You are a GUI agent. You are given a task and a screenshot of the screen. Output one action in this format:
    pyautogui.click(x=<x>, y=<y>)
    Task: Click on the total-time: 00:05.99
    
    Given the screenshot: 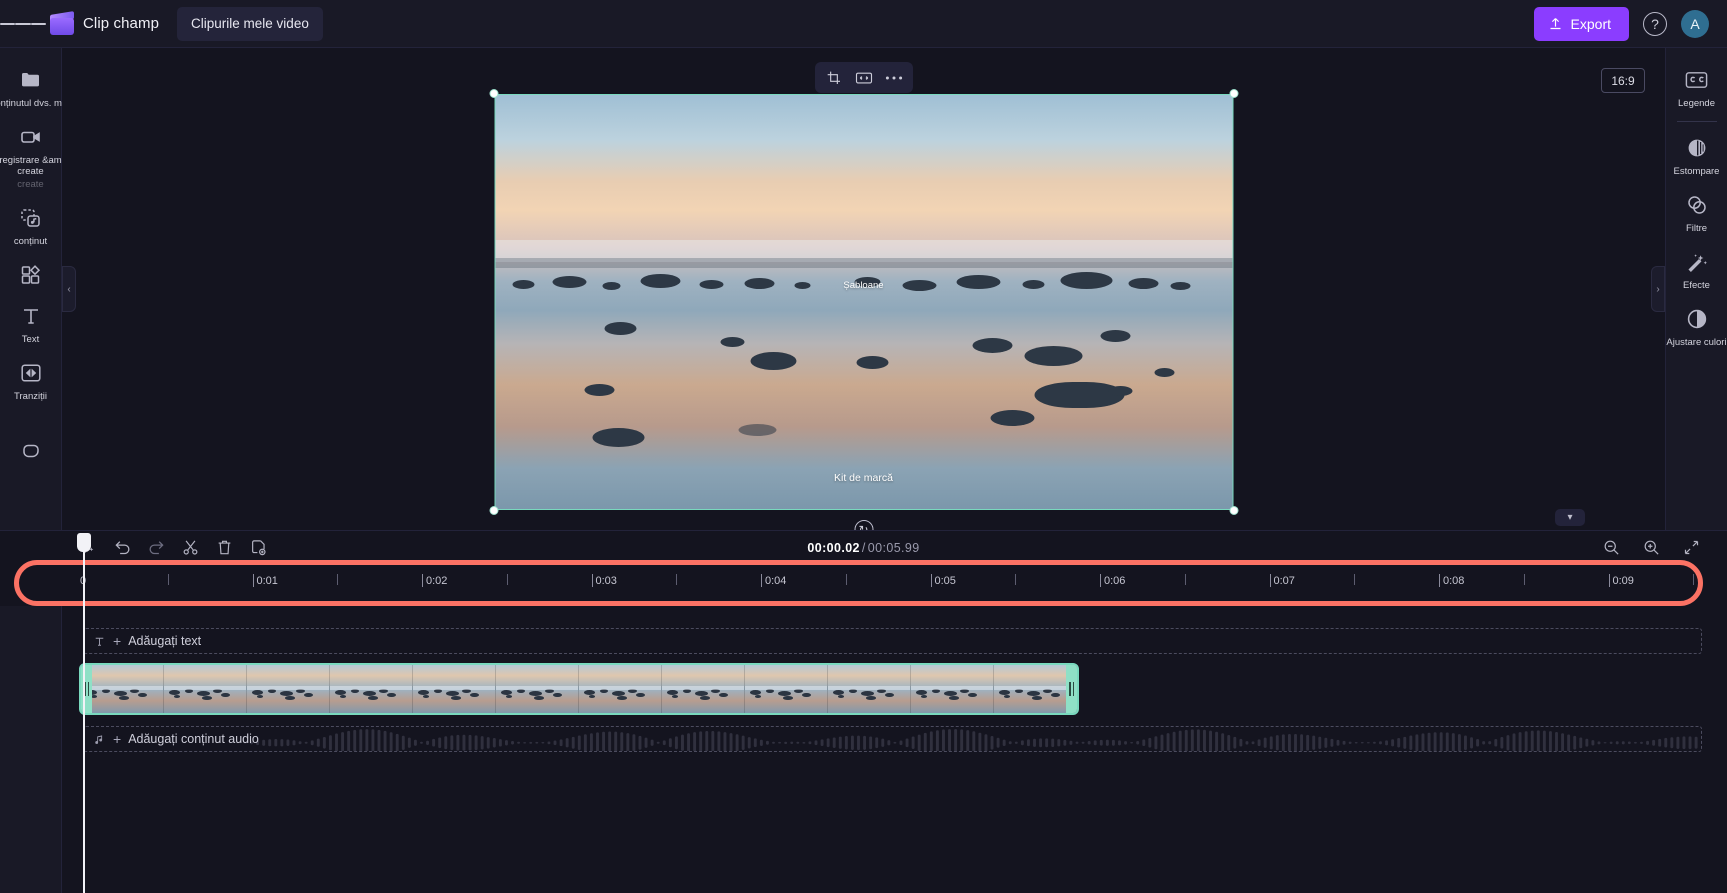 What is the action you would take?
    pyautogui.click(x=893, y=547)
    